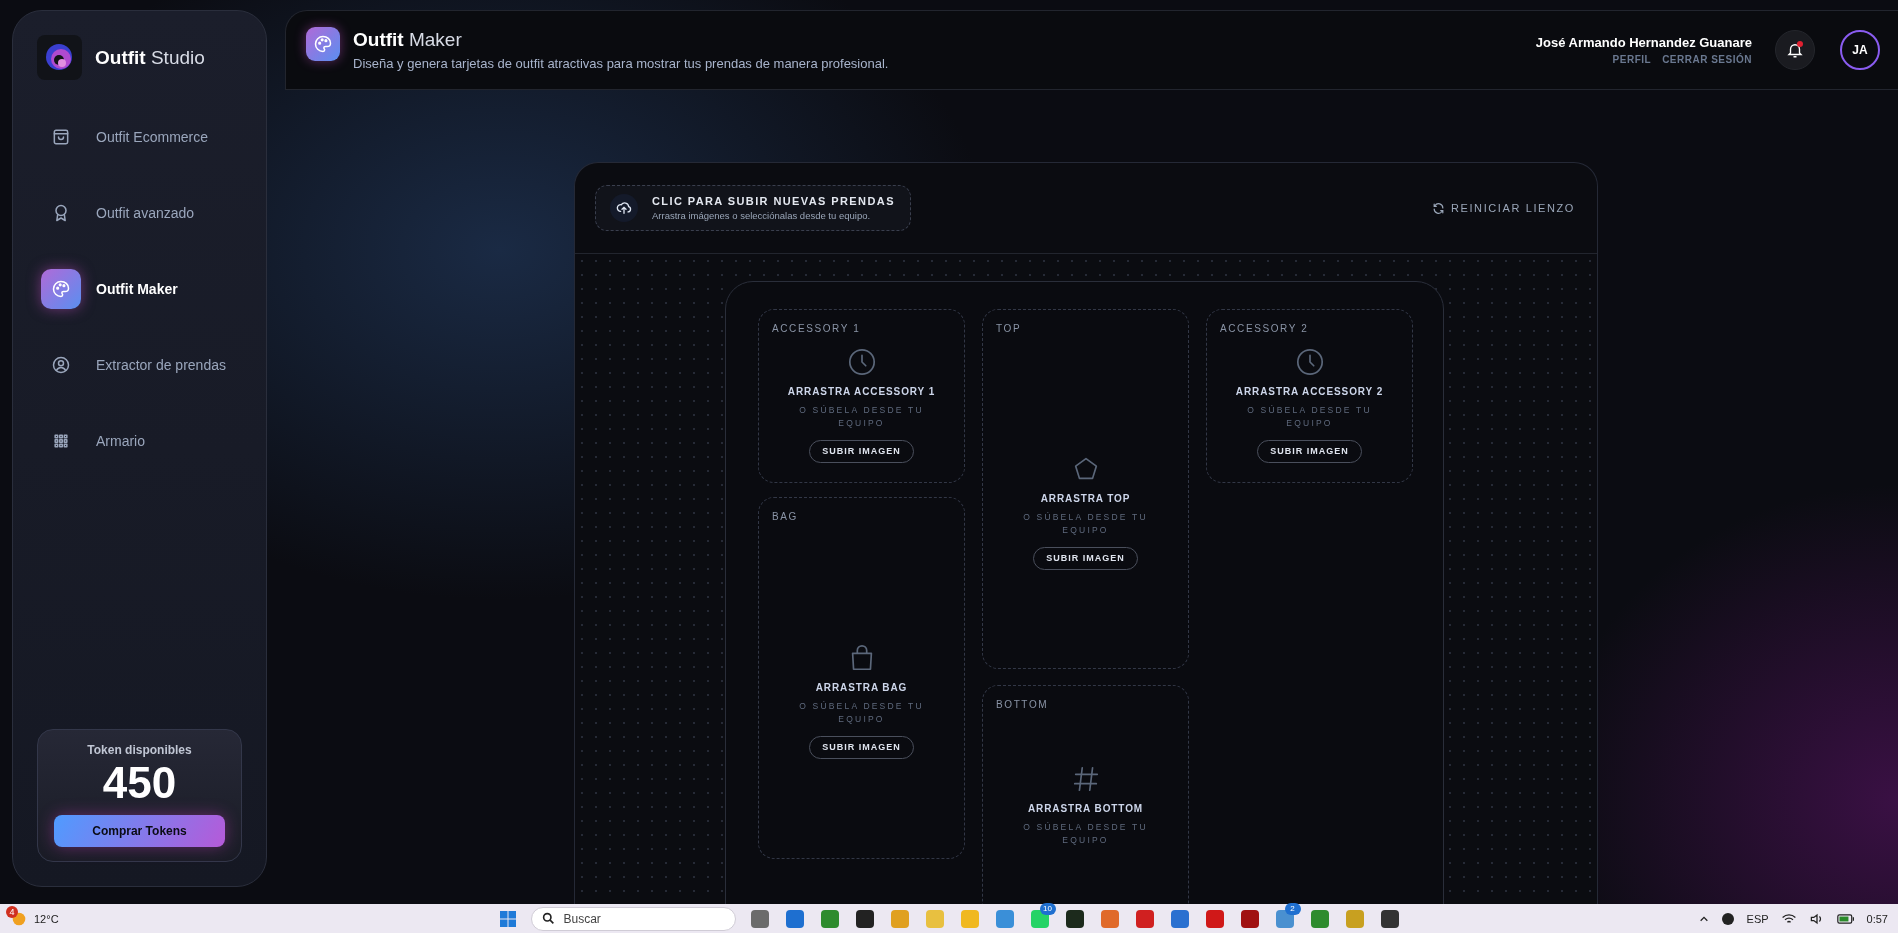 This screenshot has height=933, width=1898. What do you see at coordinates (773, 201) in the screenshot?
I see `upload-title: CLIC PARA SUBIR NUEVAS PRENDAS` at bounding box center [773, 201].